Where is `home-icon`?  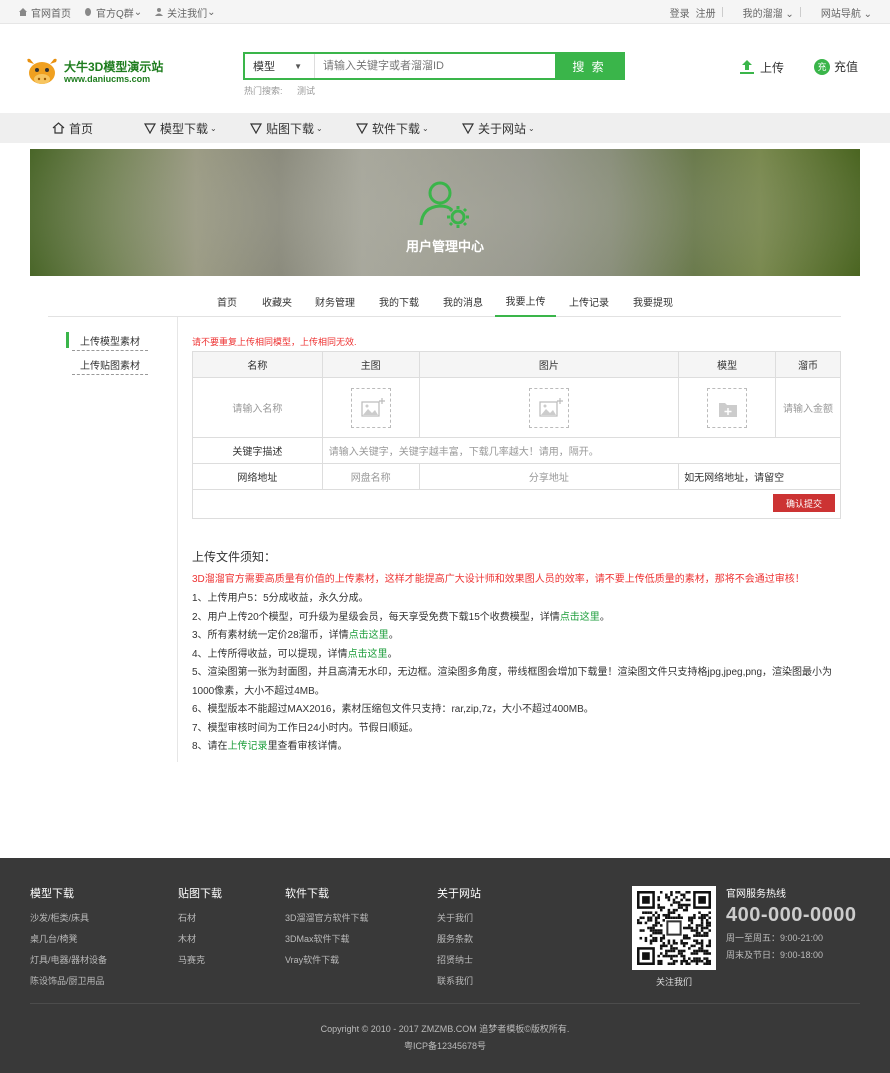
home-icon is located at coordinates (23, 12).